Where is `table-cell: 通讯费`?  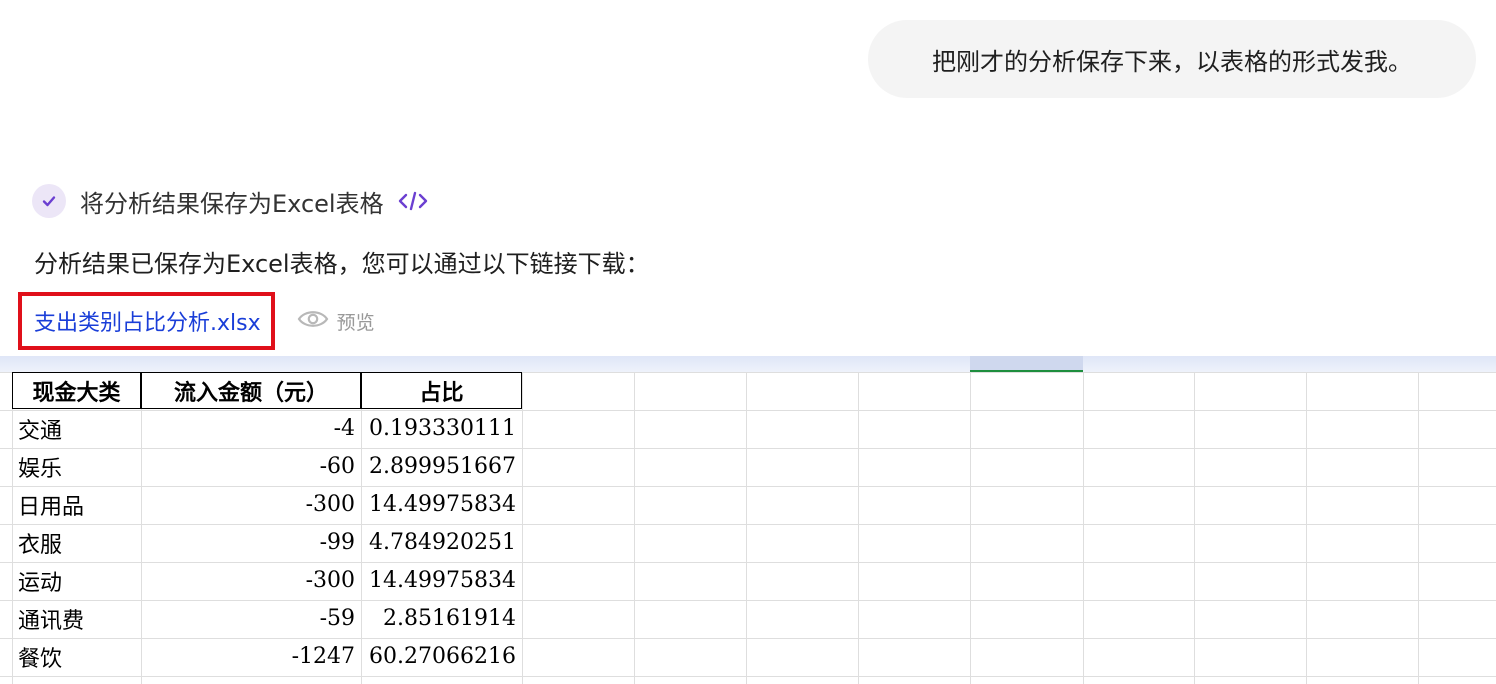
table-cell: 通讯费 is located at coordinates (76, 618).